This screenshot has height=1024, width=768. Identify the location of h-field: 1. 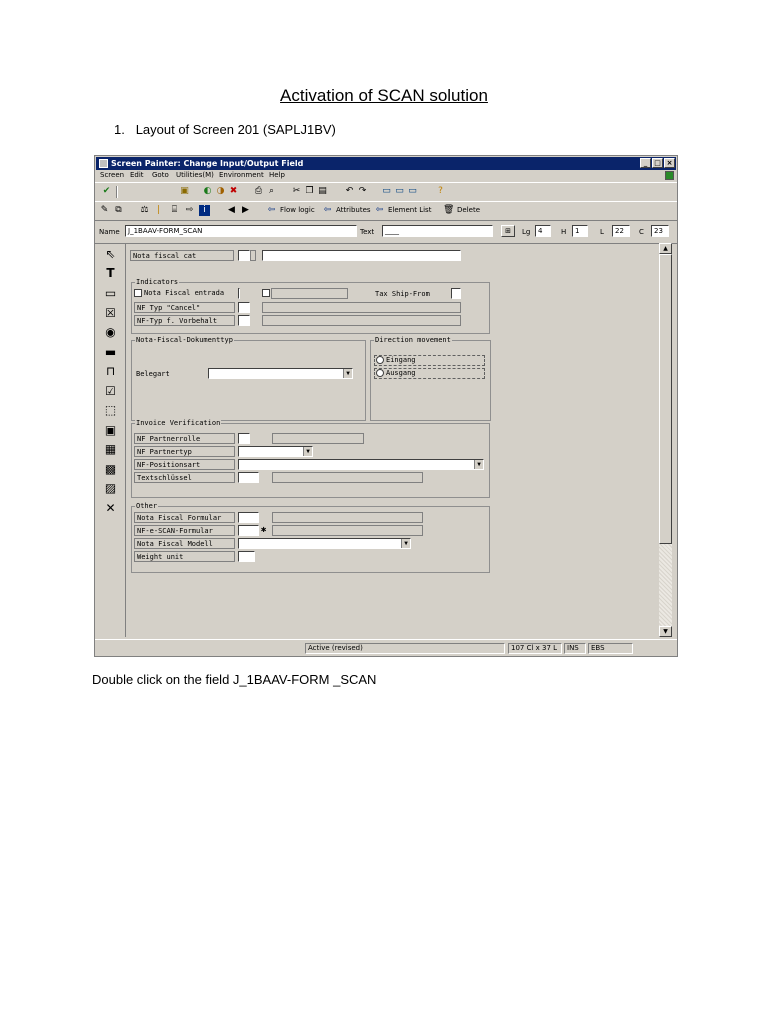
(580, 231).